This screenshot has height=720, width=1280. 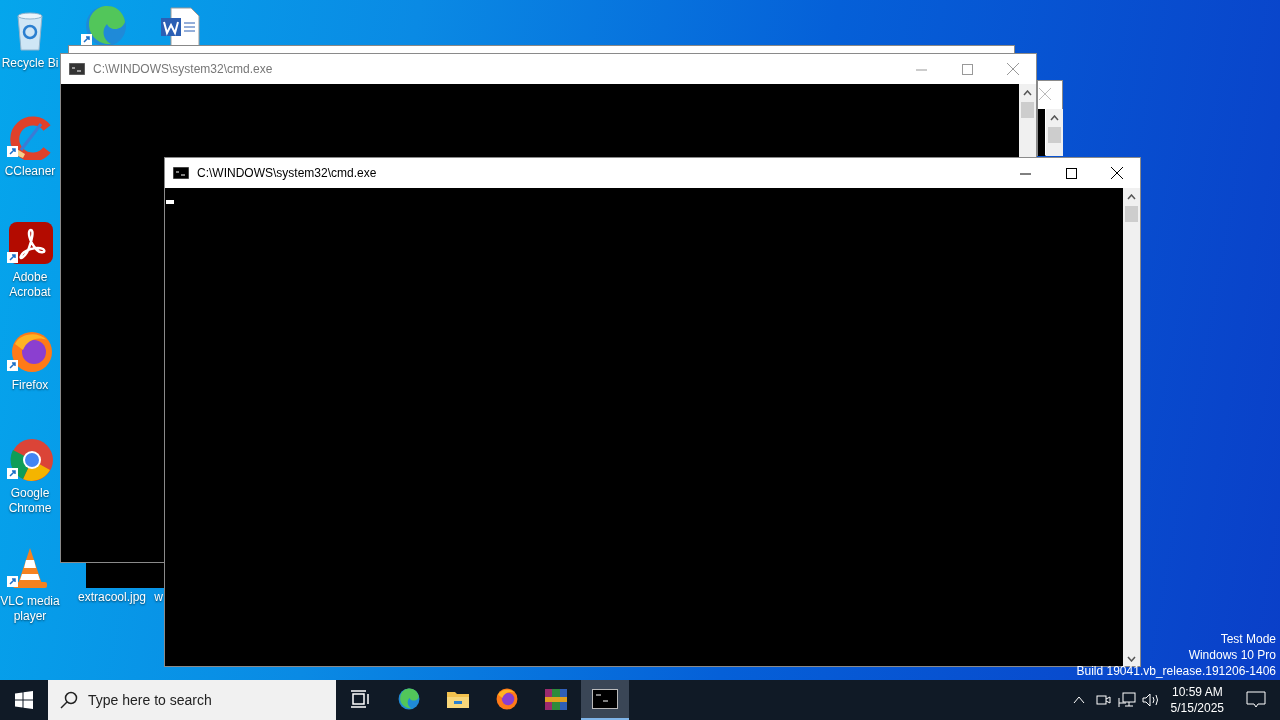 I want to click on speaker-icon, so click(x=1150, y=700).